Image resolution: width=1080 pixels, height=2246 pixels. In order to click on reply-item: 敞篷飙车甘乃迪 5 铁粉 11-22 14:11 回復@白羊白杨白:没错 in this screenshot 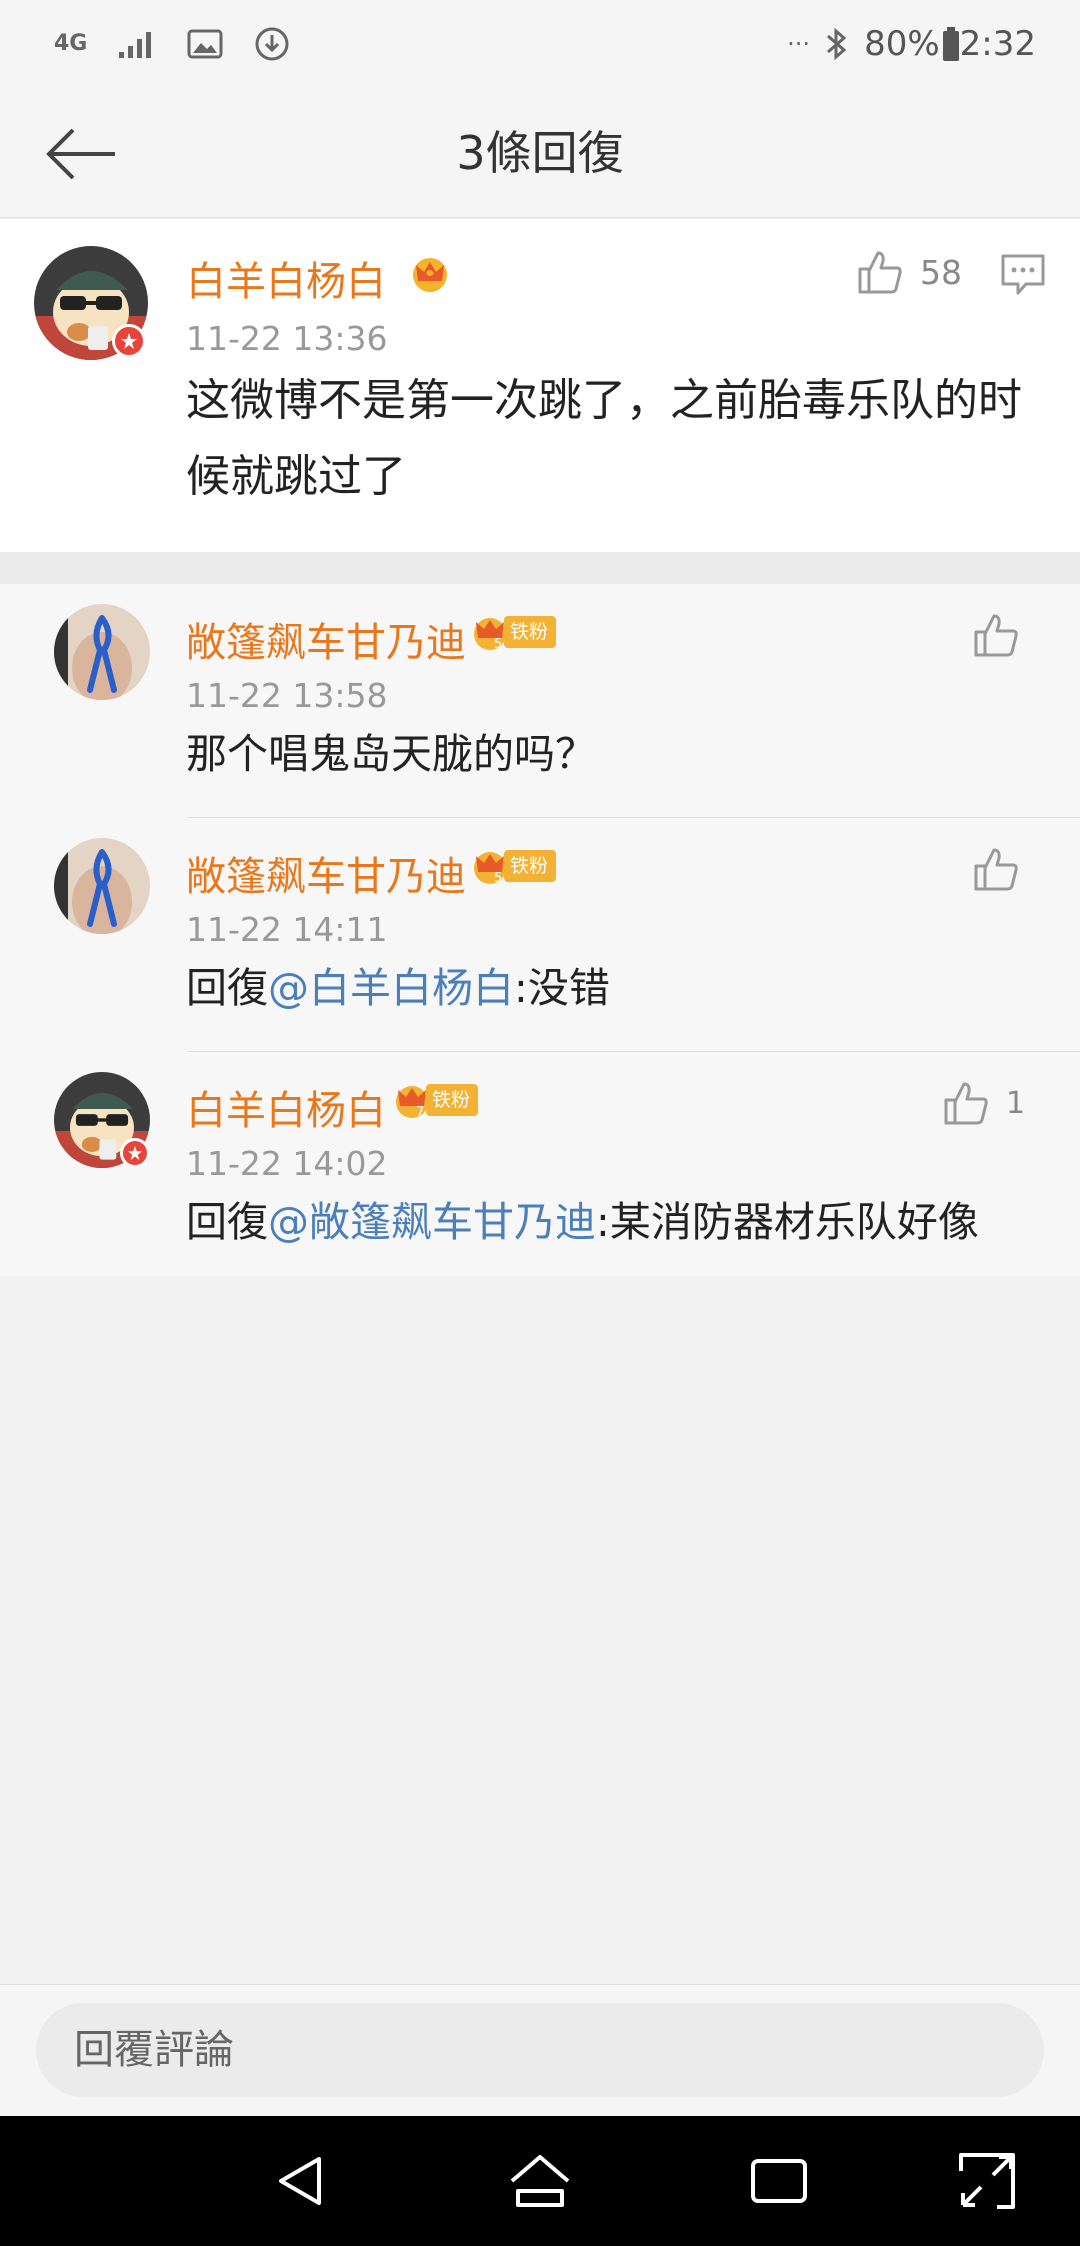, I will do `click(540, 935)`.